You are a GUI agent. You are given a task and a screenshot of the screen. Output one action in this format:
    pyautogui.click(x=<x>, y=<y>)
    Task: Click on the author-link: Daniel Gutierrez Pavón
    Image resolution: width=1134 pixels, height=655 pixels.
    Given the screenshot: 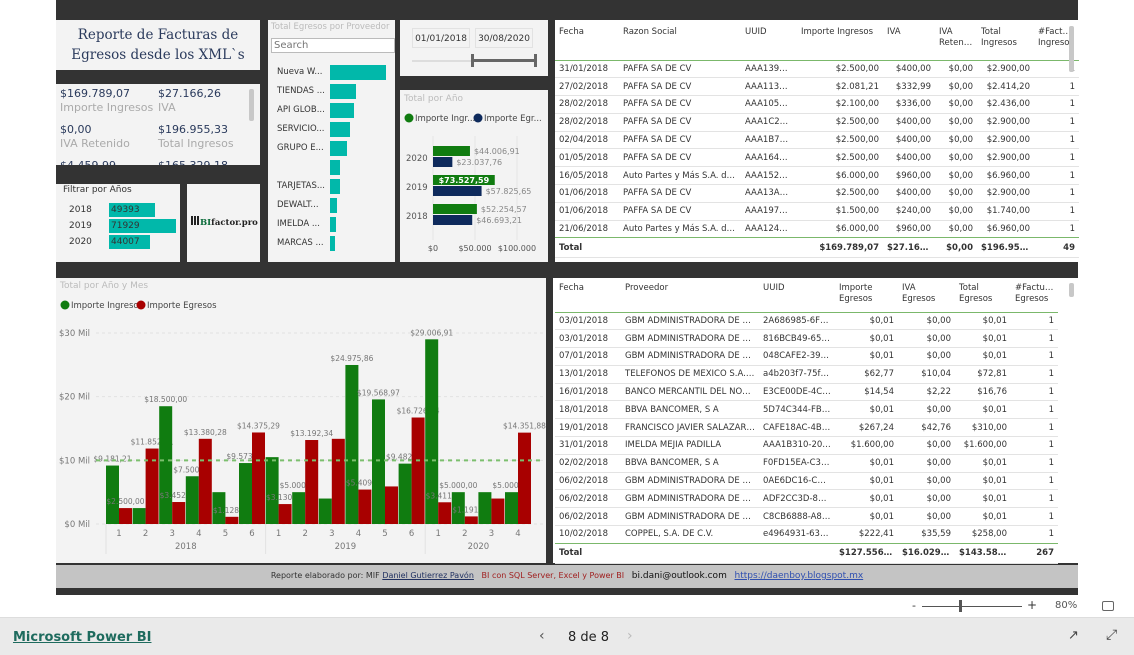 What is the action you would take?
    pyautogui.click(x=428, y=575)
    